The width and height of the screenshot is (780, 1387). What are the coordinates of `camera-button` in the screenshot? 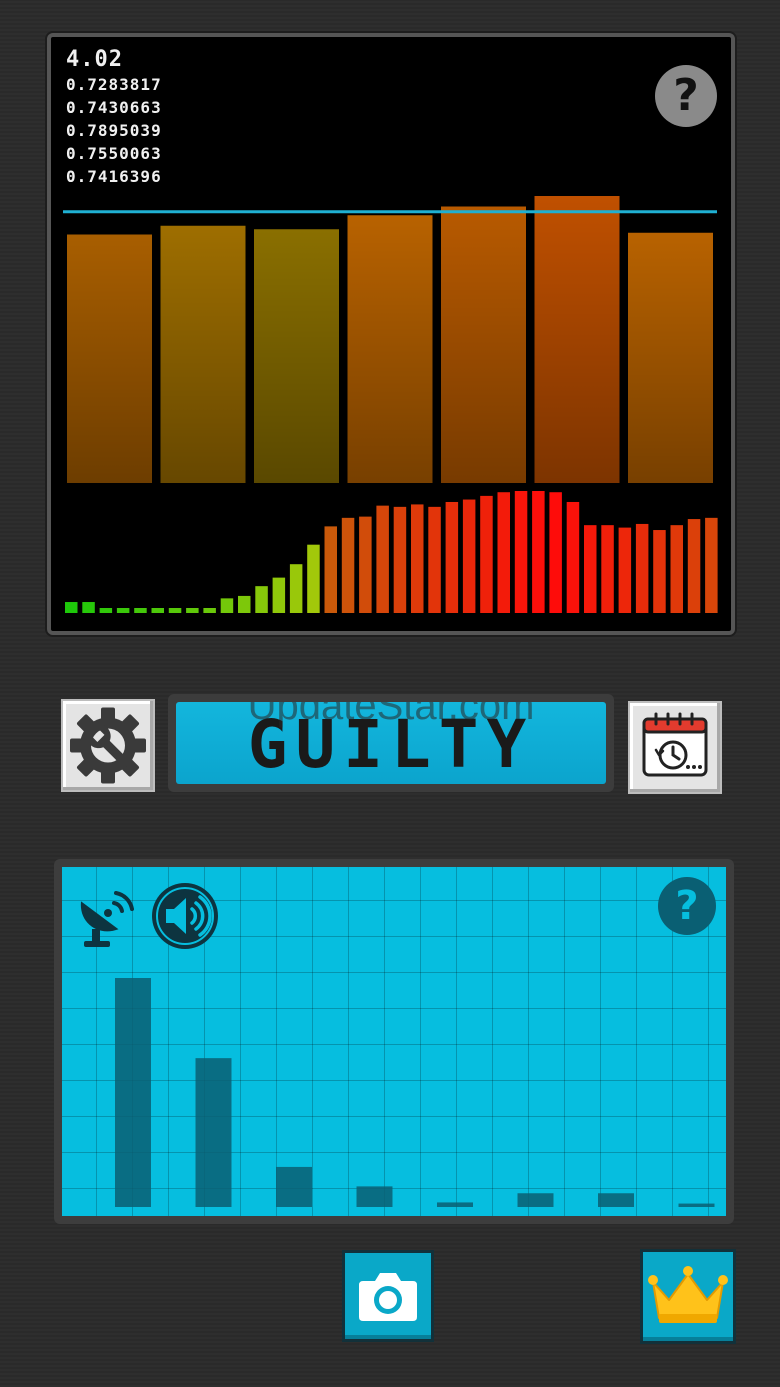 It's located at (388, 1296).